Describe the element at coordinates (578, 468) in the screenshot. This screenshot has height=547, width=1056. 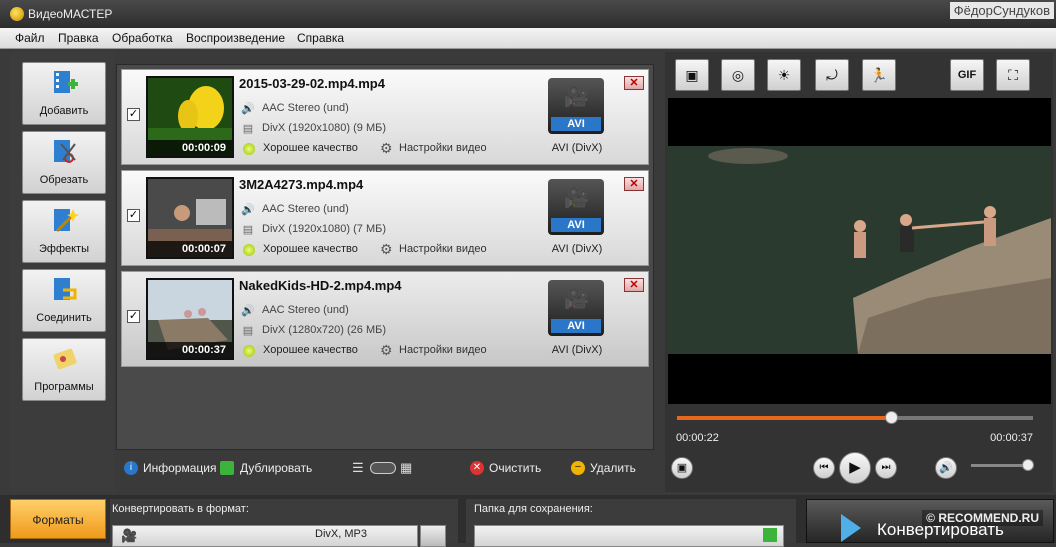
I see `delete-icon: −` at that location.